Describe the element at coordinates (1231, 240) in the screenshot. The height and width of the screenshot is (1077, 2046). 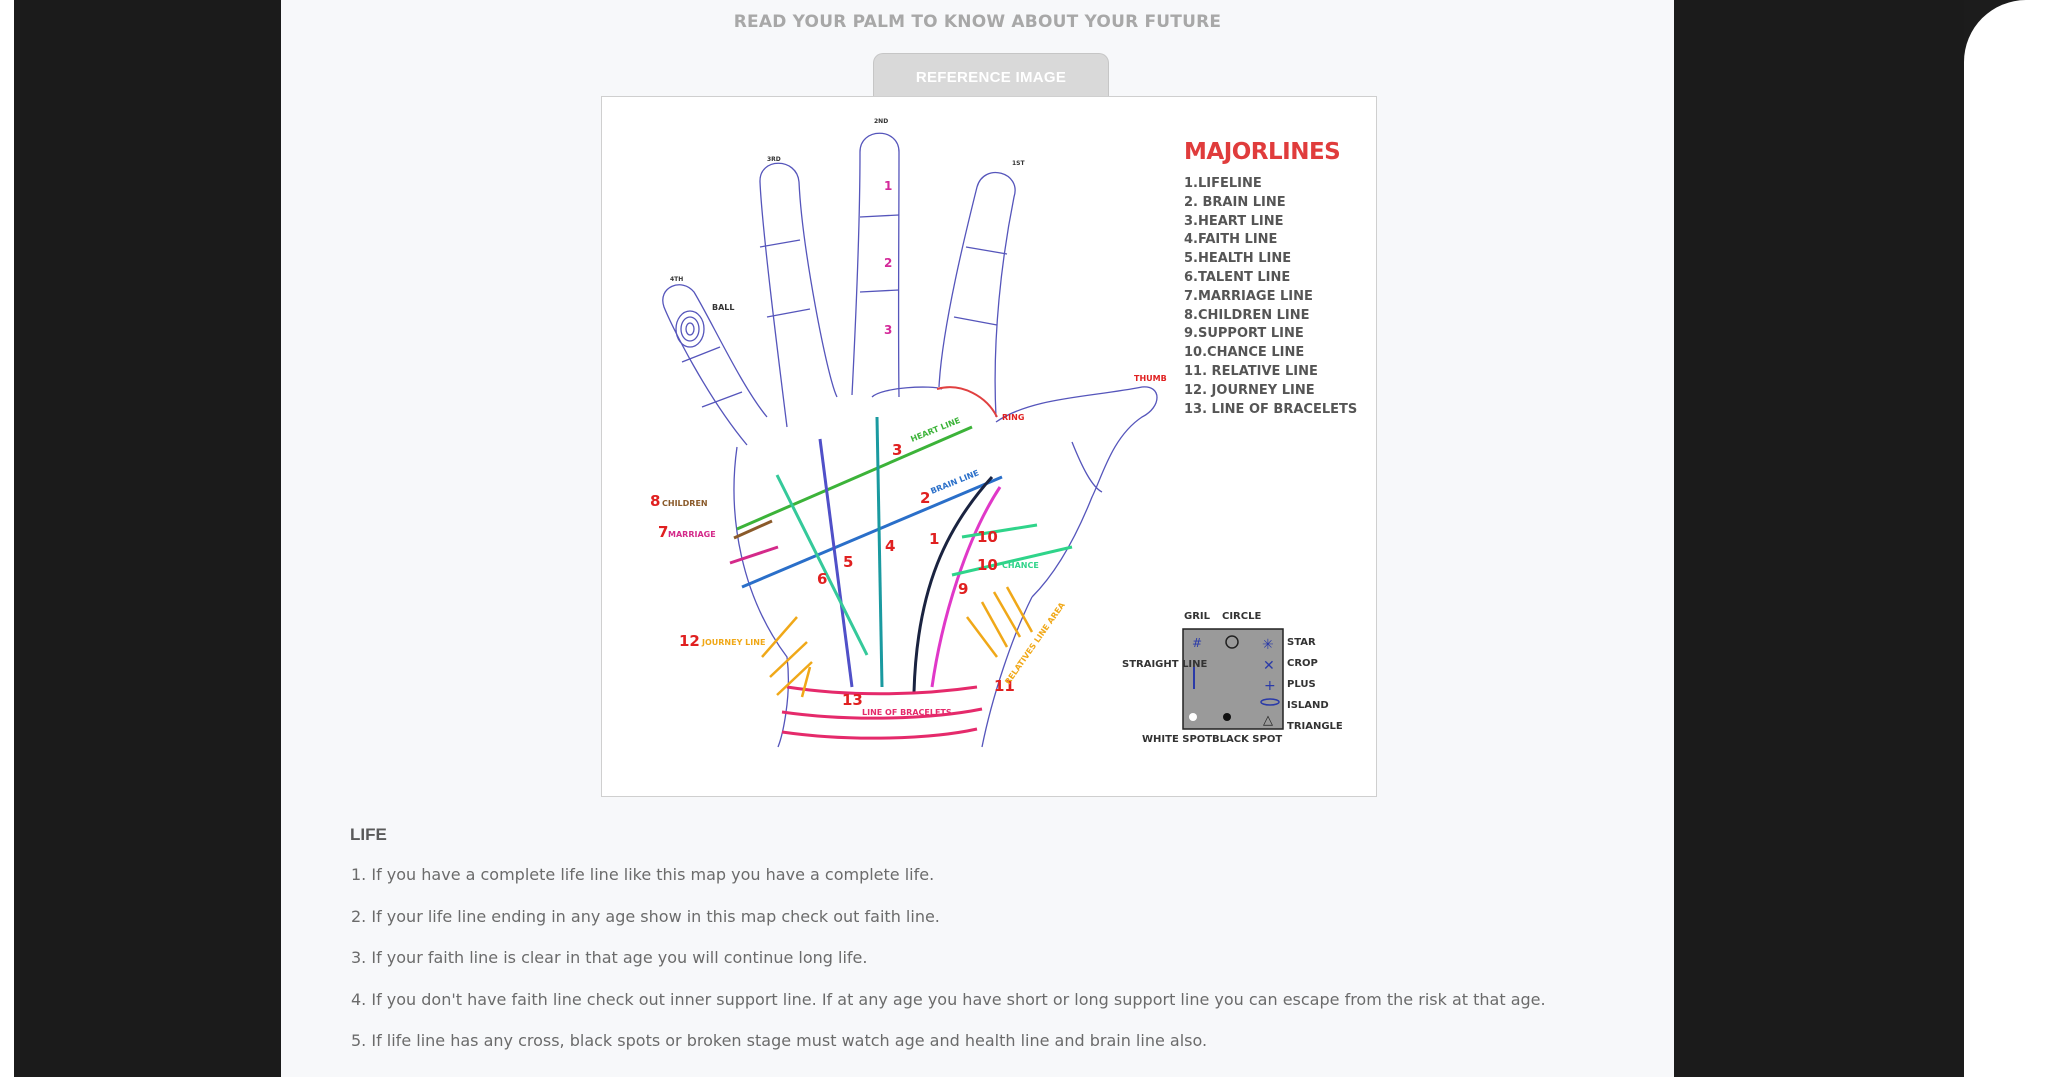
I see `major-line-item: 4.FAITH LINE` at that location.